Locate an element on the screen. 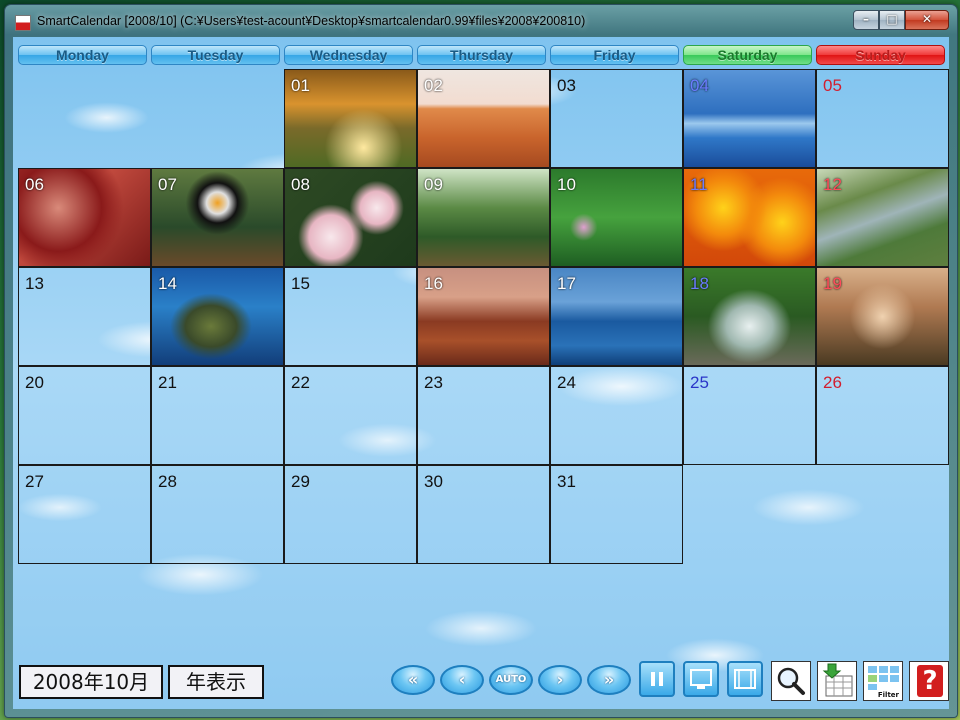 The height and width of the screenshot is (720, 960). maximize-icon: □ is located at coordinates (892, 19).